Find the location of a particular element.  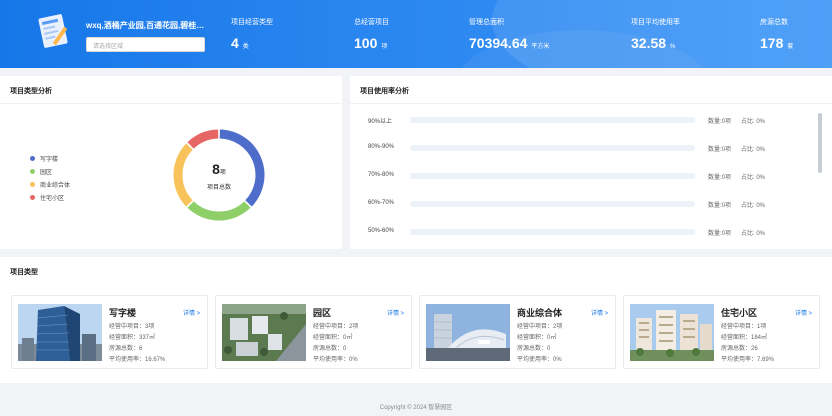

usage-row: 60%-70% 数量:0项 占比: 0% is located at coordinates (588, 204).